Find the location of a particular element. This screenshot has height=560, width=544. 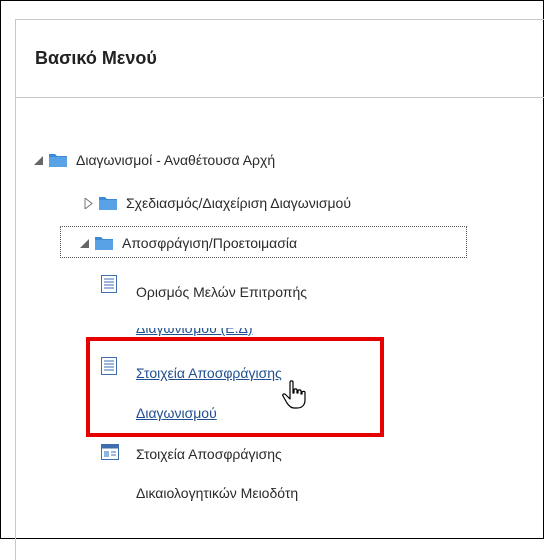

form-icon is located at coordinates (110, 452).